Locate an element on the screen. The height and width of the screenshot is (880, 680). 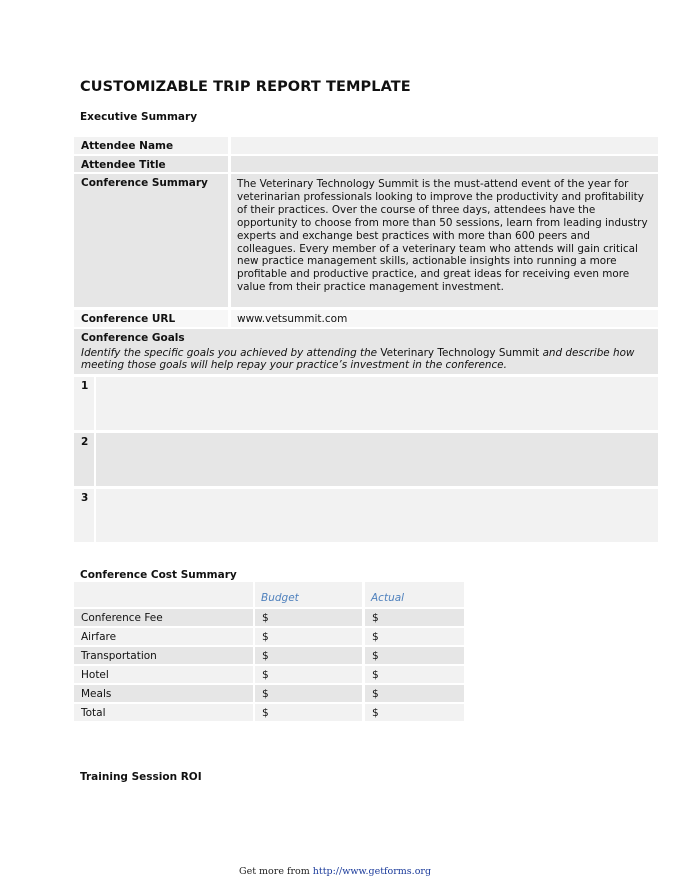
cost-item-label: Airfare is located at coordinates (163, 636).